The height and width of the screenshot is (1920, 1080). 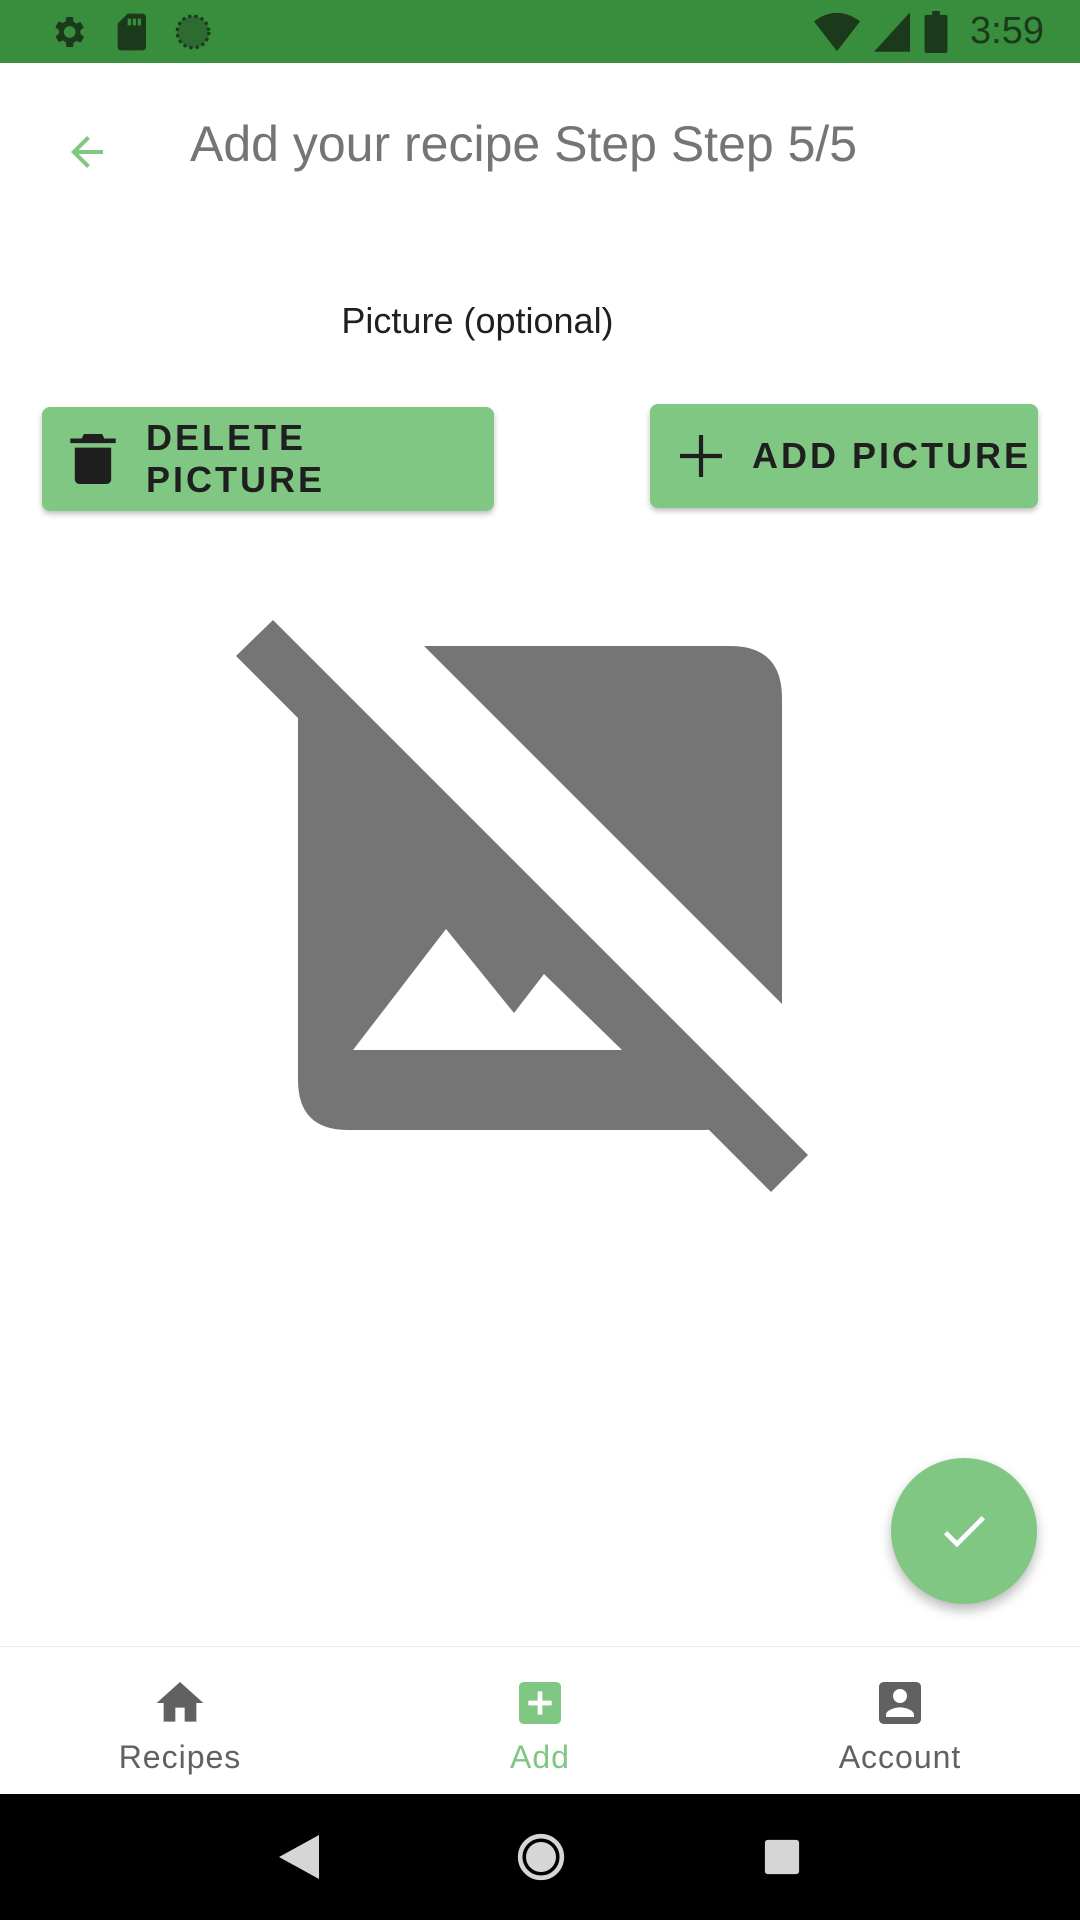 I want to click on nav-item-add: Add, so click(x=540, y=1720).